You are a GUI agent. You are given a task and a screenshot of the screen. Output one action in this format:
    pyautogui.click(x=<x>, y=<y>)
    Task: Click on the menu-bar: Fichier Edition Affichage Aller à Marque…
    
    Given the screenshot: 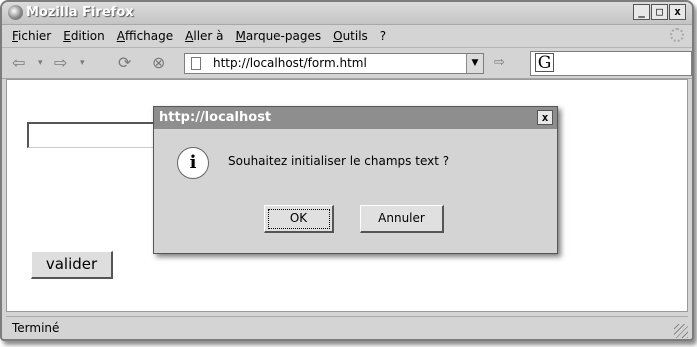 What is the action you would take?
    pyautogui.click(x=347, y=36)
    